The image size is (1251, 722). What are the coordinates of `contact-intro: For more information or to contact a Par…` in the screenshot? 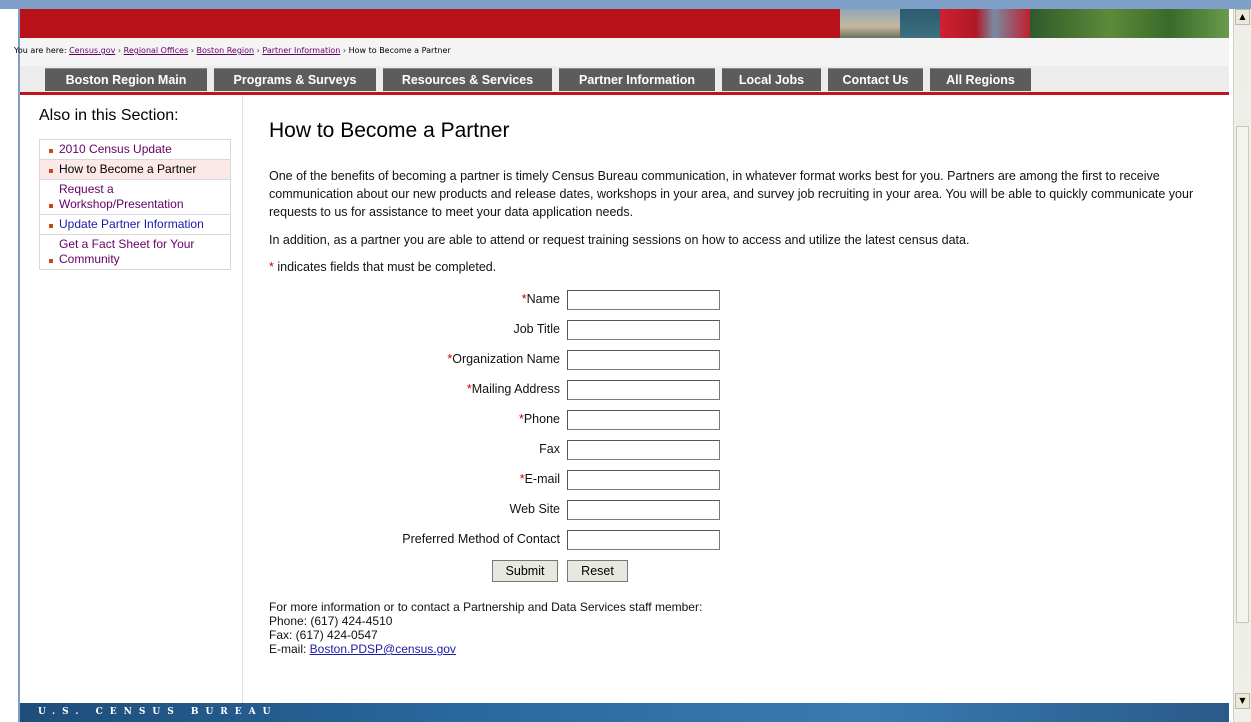 It's located at (486, 607).